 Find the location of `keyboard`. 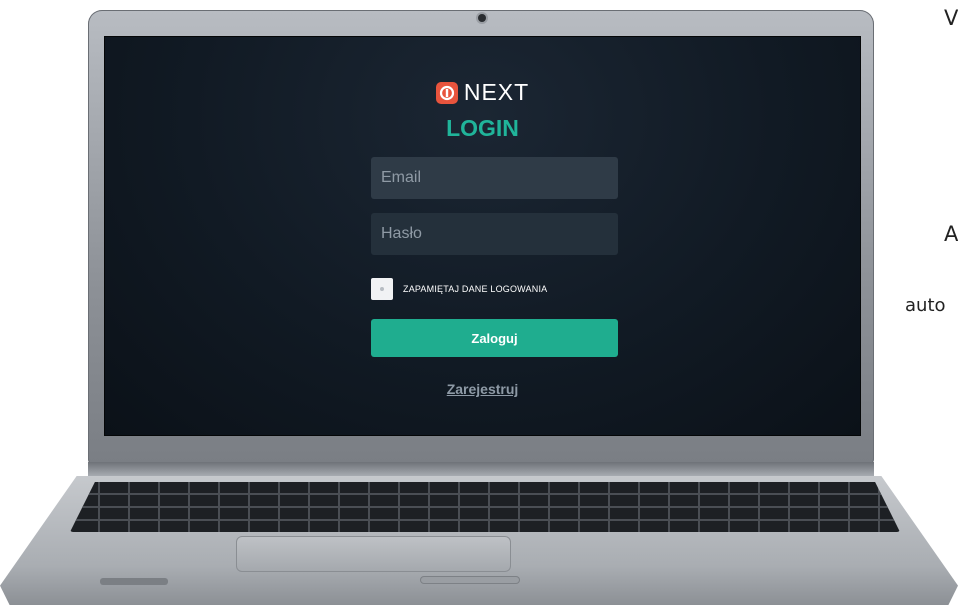

keyboard is located at coordinates (485, 507).